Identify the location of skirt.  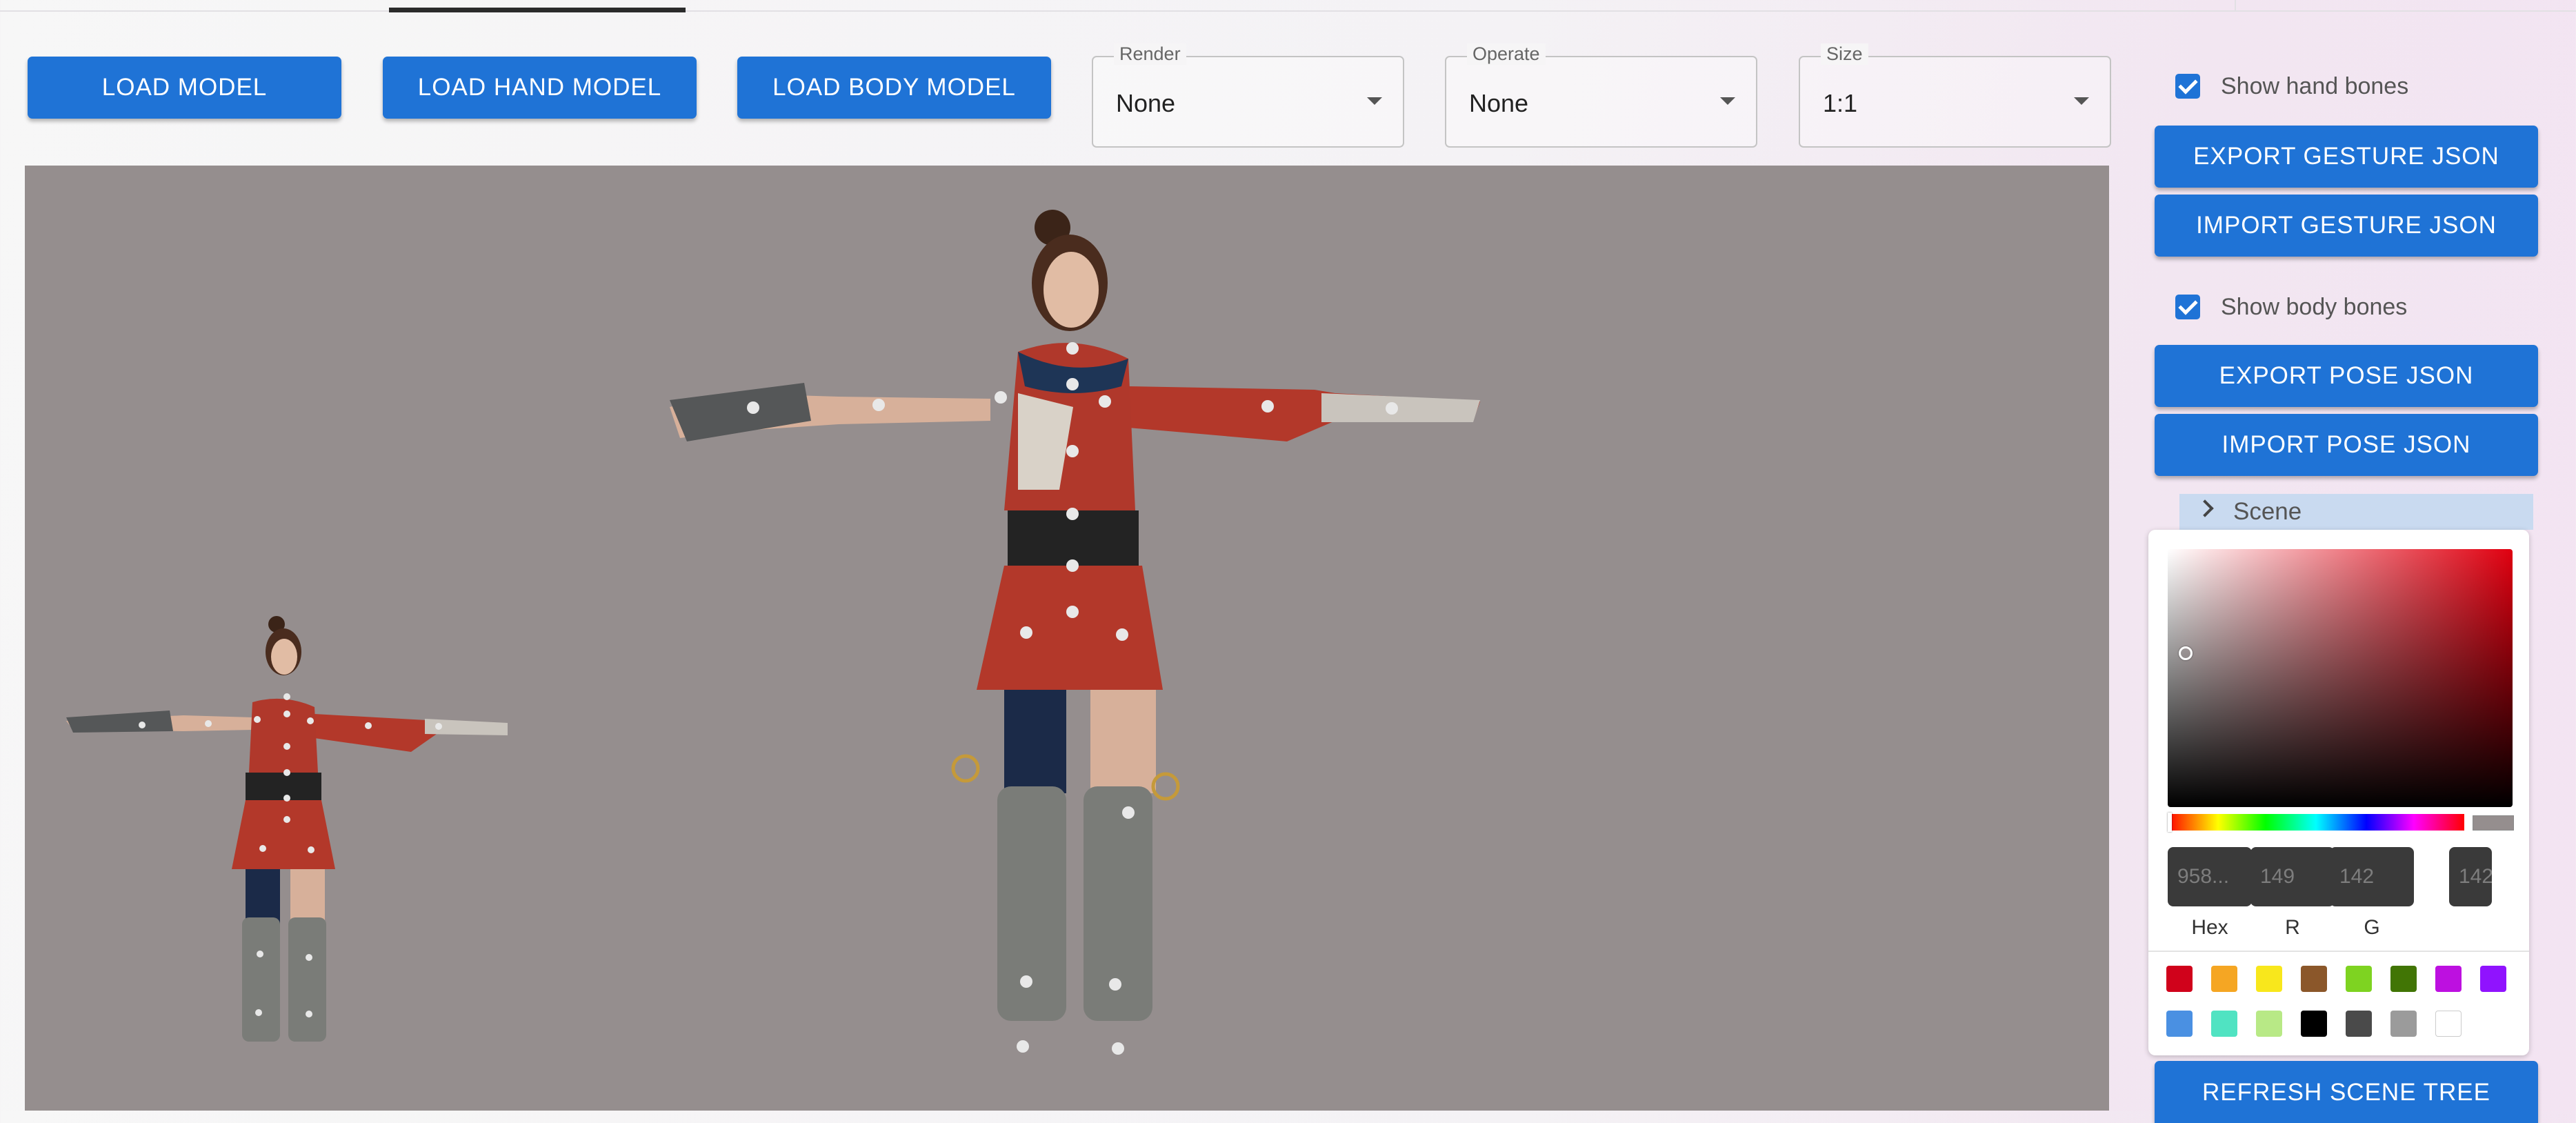
(1070, 628).